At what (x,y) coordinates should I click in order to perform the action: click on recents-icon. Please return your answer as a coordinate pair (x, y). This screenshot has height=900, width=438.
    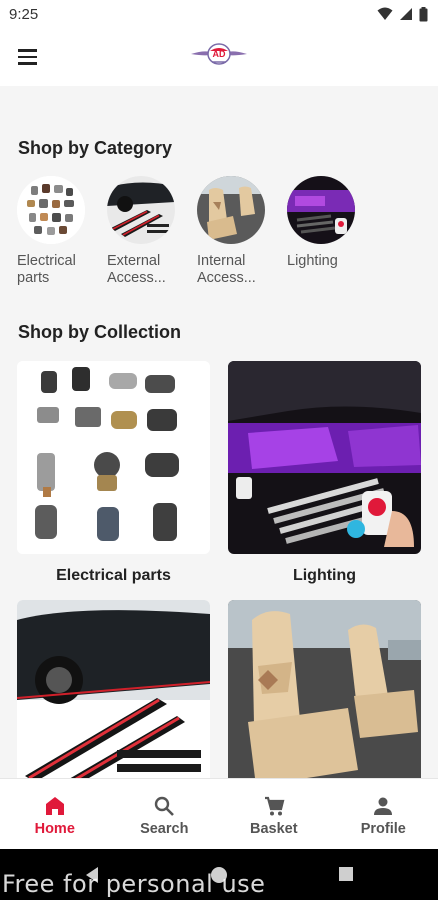
    Looking at the image, I should click on (346, 874).